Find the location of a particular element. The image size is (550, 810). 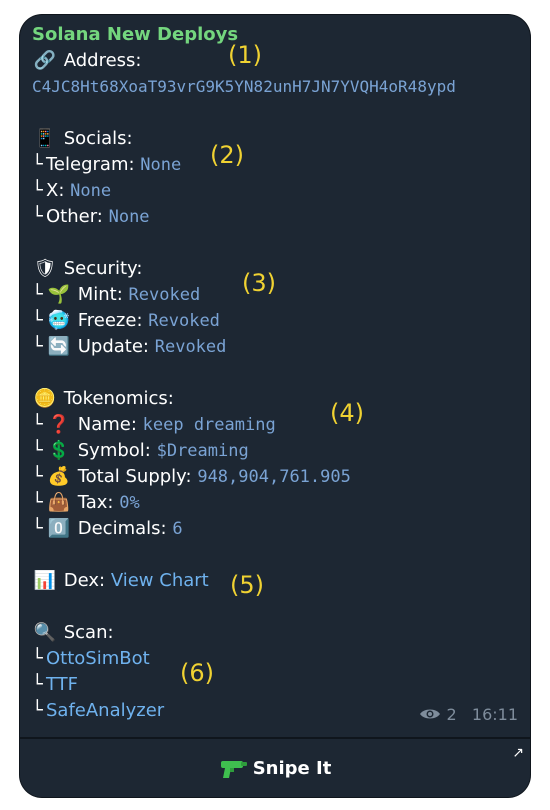

tax-value: 0% is located at coordinates (129, 503).